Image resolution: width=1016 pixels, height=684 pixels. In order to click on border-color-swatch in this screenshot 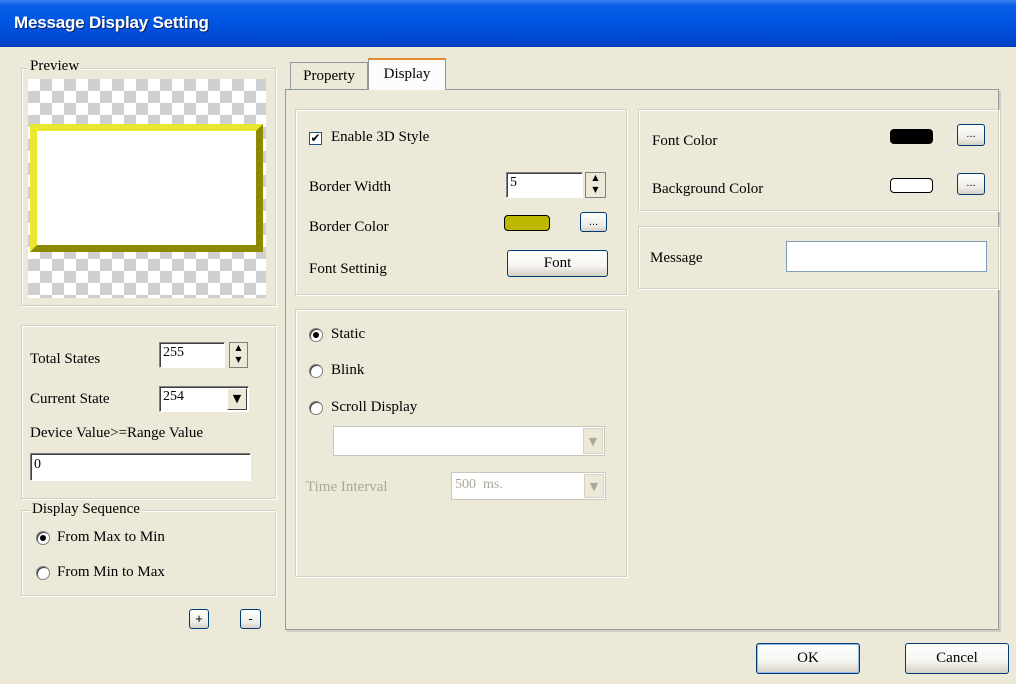, I will do `click(527, 223)`.